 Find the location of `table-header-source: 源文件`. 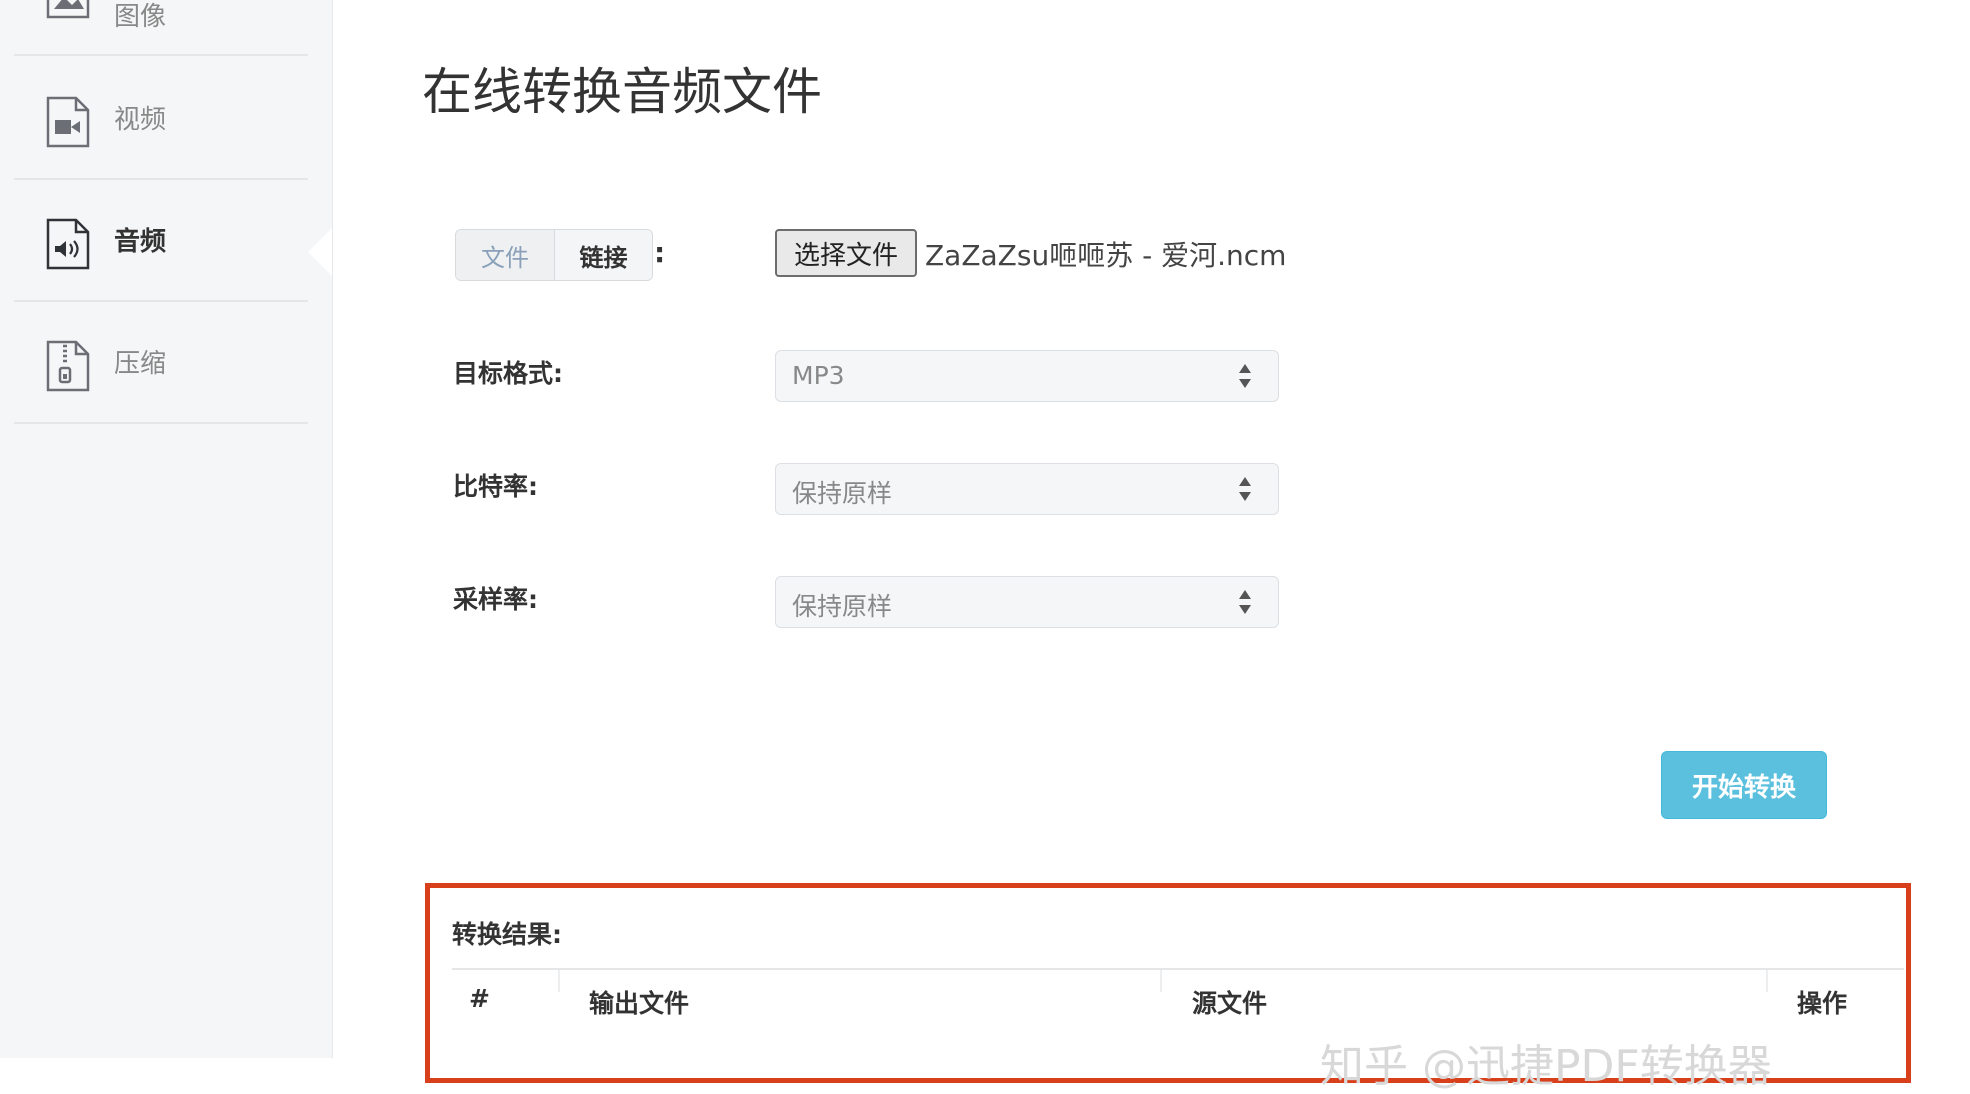

table-header-source: 源文件 is located at coordinates (1230, 1003).